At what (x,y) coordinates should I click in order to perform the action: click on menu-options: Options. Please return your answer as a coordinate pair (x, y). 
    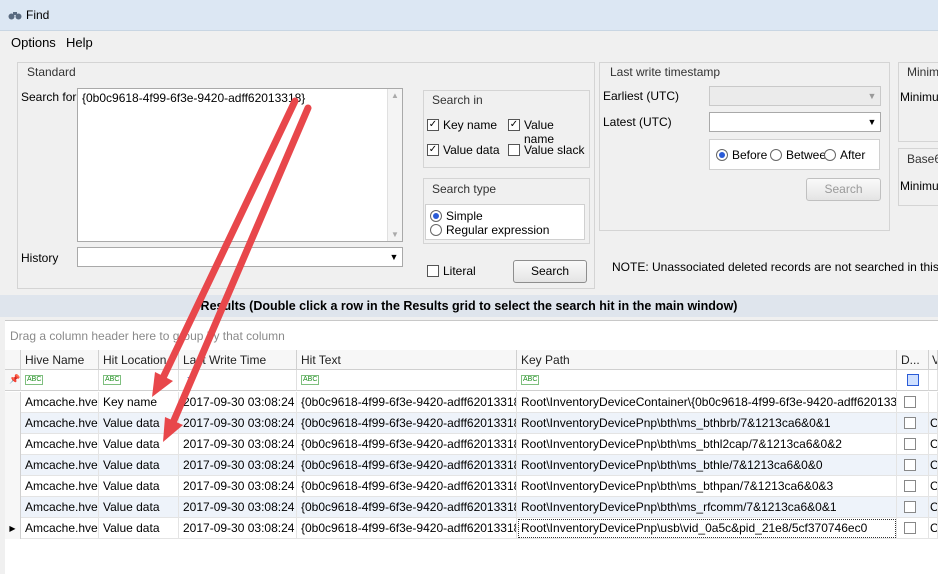
    Looking at the image, I should click on (33, 42).